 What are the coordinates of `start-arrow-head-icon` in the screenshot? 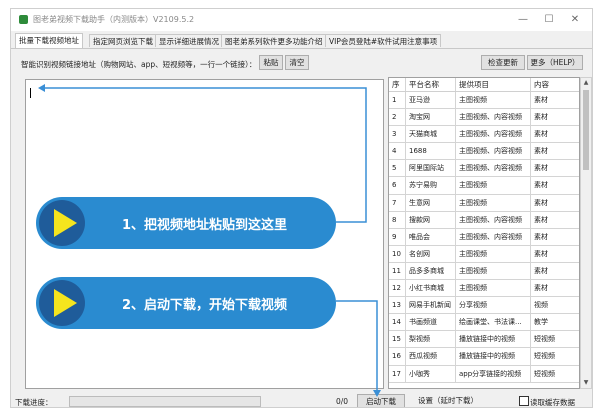 It's located at (377, 393).